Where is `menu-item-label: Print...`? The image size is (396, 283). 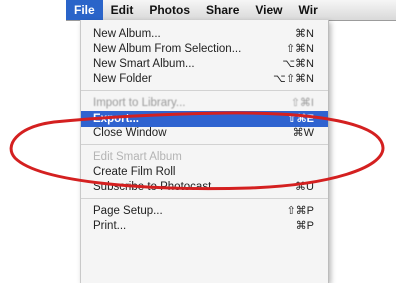 menu-item-label: Print... is located at coordinates (110, 226).